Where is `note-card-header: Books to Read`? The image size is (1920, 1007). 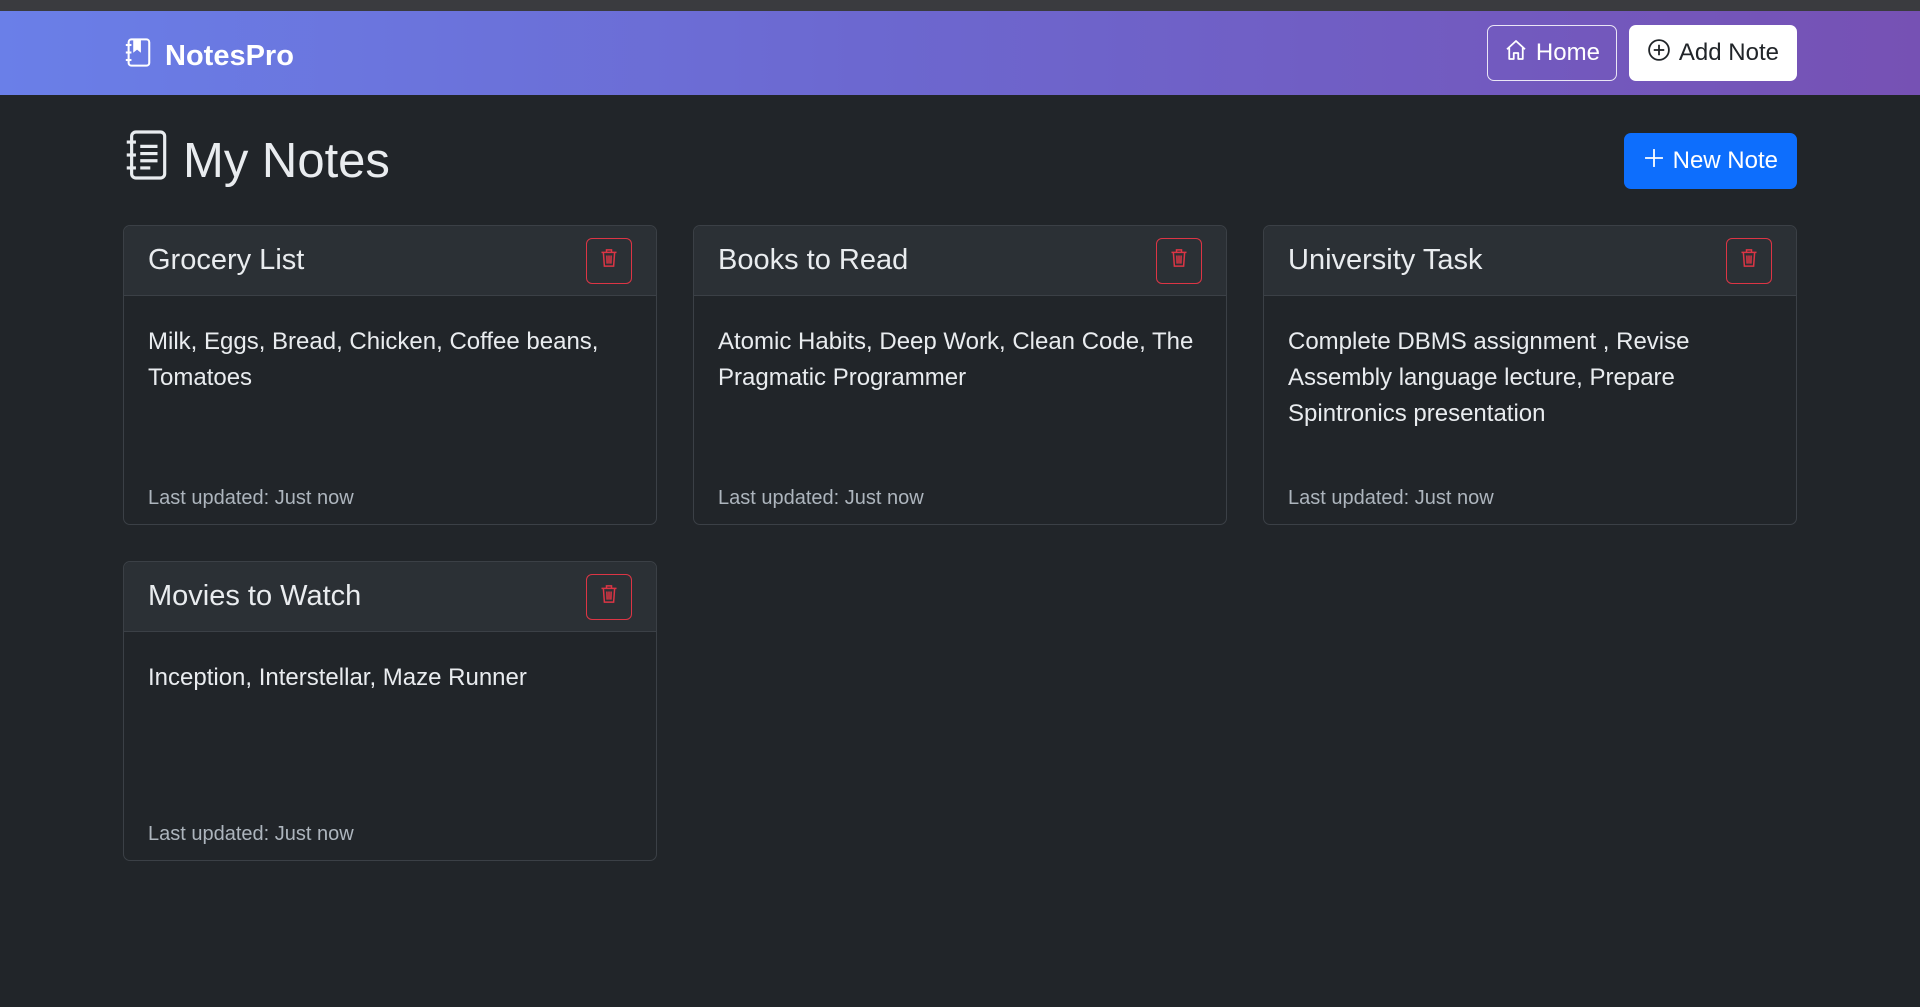
note-card-header: Books to Read is located at coordinates (960, 261).